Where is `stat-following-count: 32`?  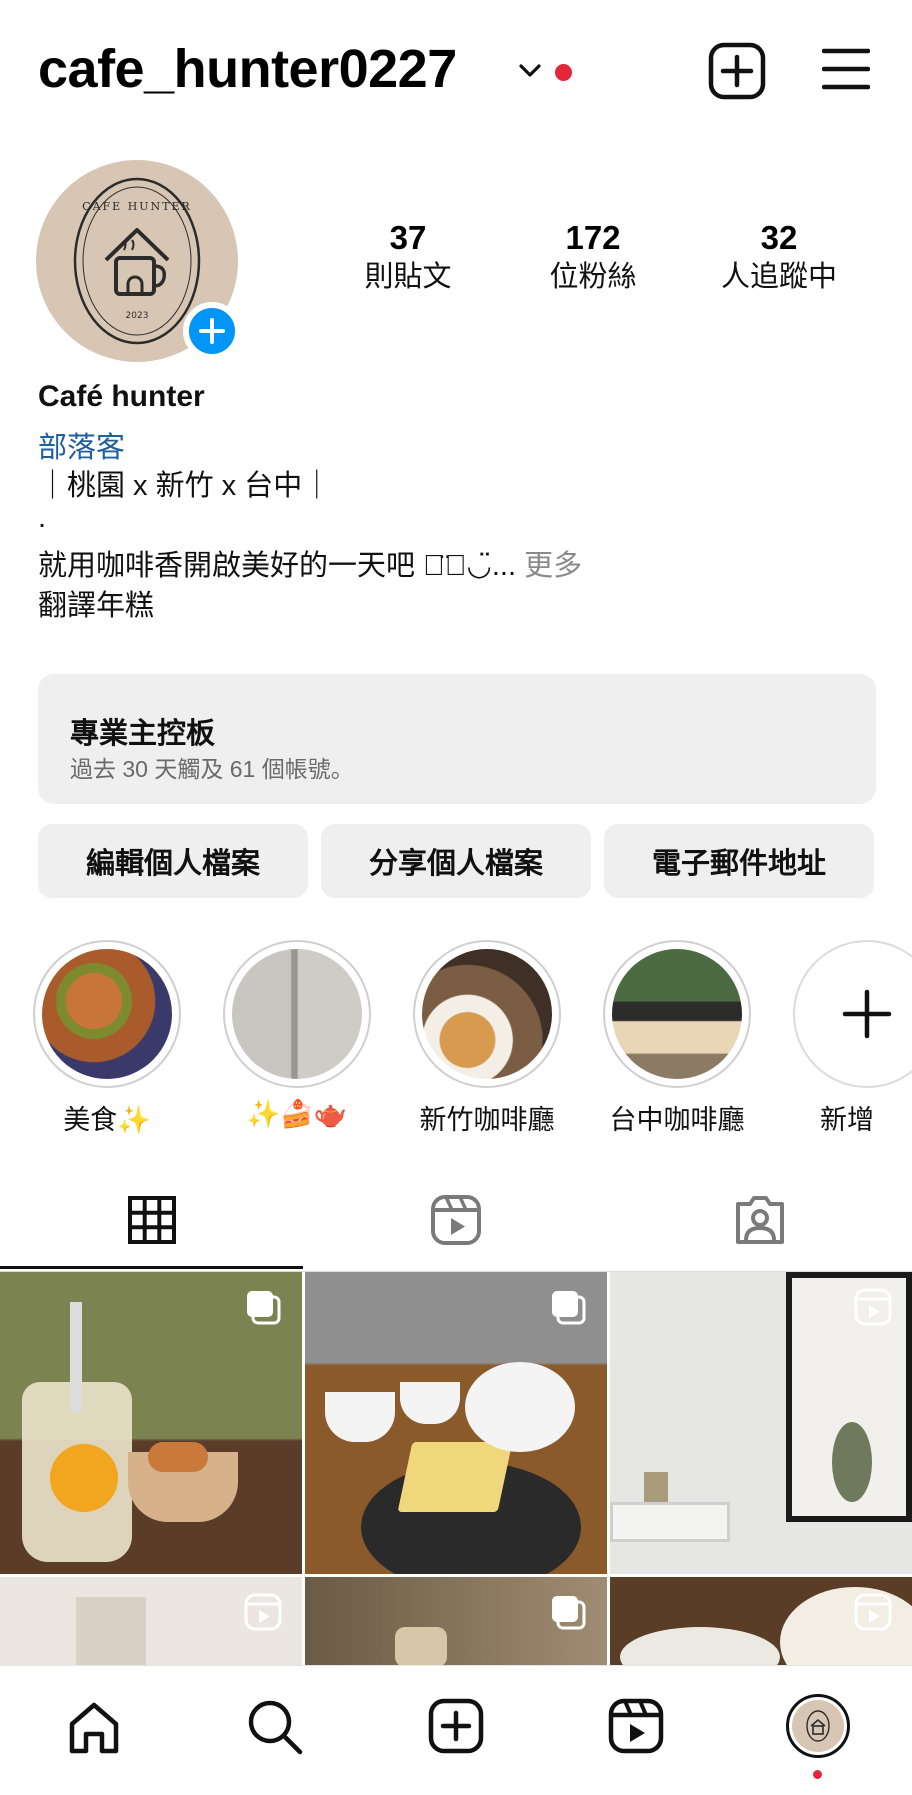
stat-following-count: 32 is located at coordinates (779, 237).